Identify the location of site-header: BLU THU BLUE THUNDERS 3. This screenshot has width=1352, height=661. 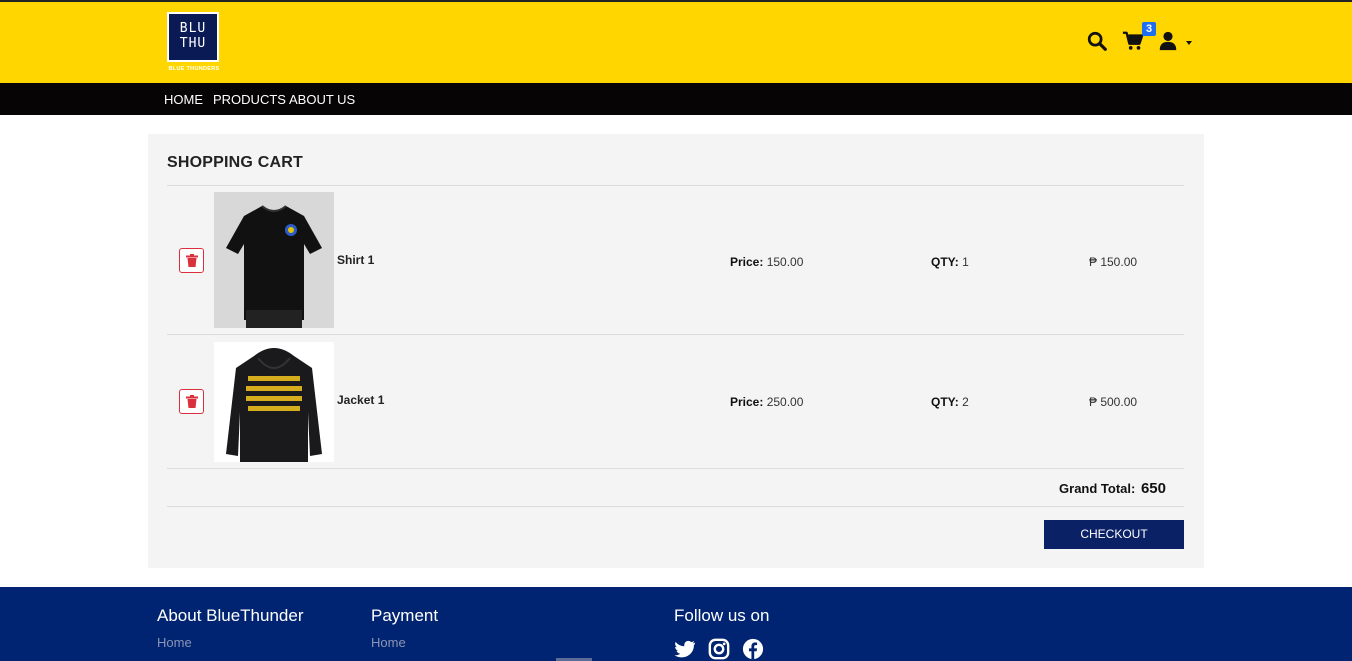
(676, 41).